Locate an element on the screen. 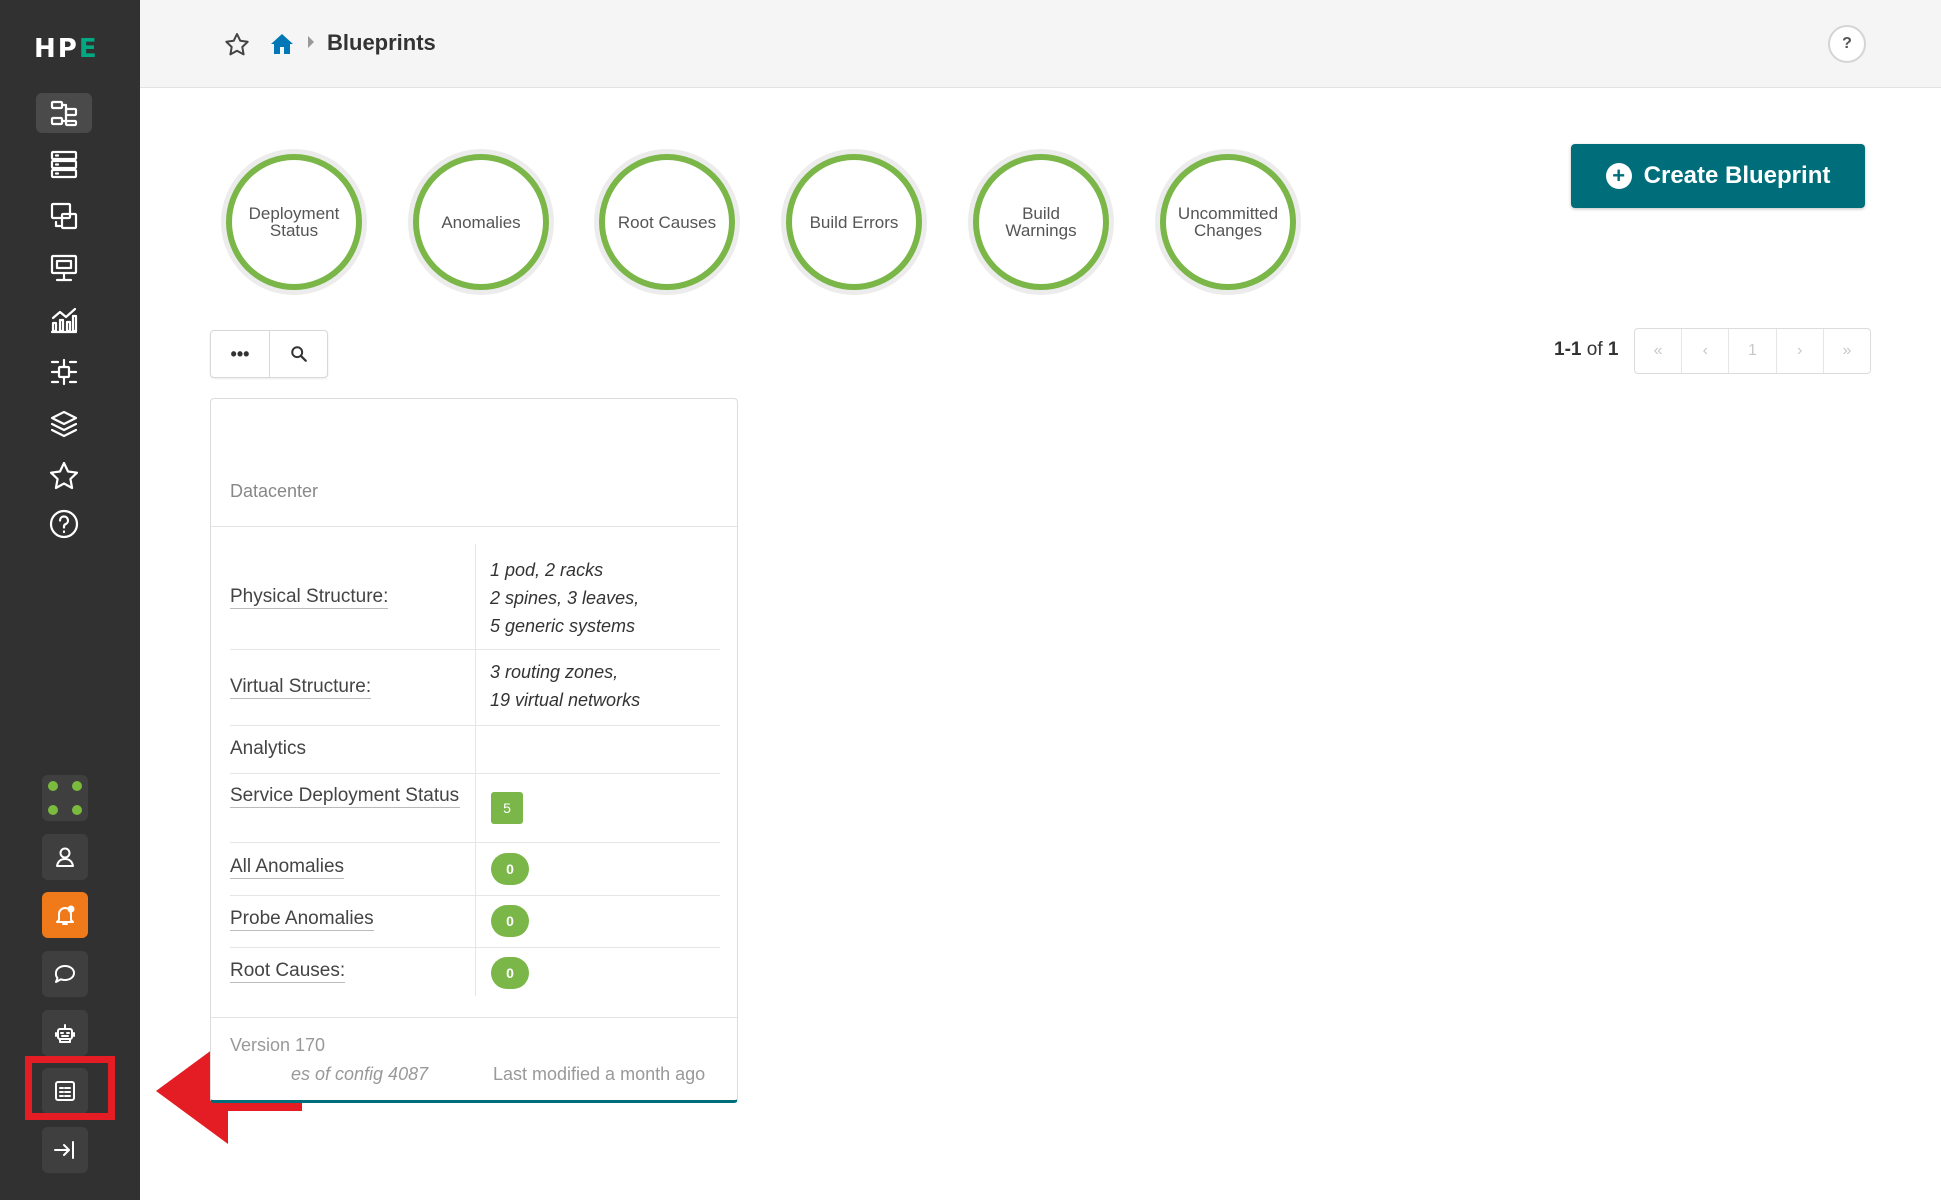 Image resolution: width=1941 pixels, height=1200 pixels. notifications-icon is located at coordinates (65, 915).